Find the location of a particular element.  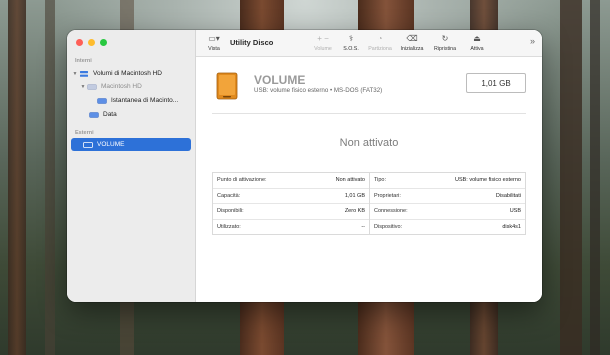

erase-button: ⌫ Inizializza is located at coordinates (412, 43).